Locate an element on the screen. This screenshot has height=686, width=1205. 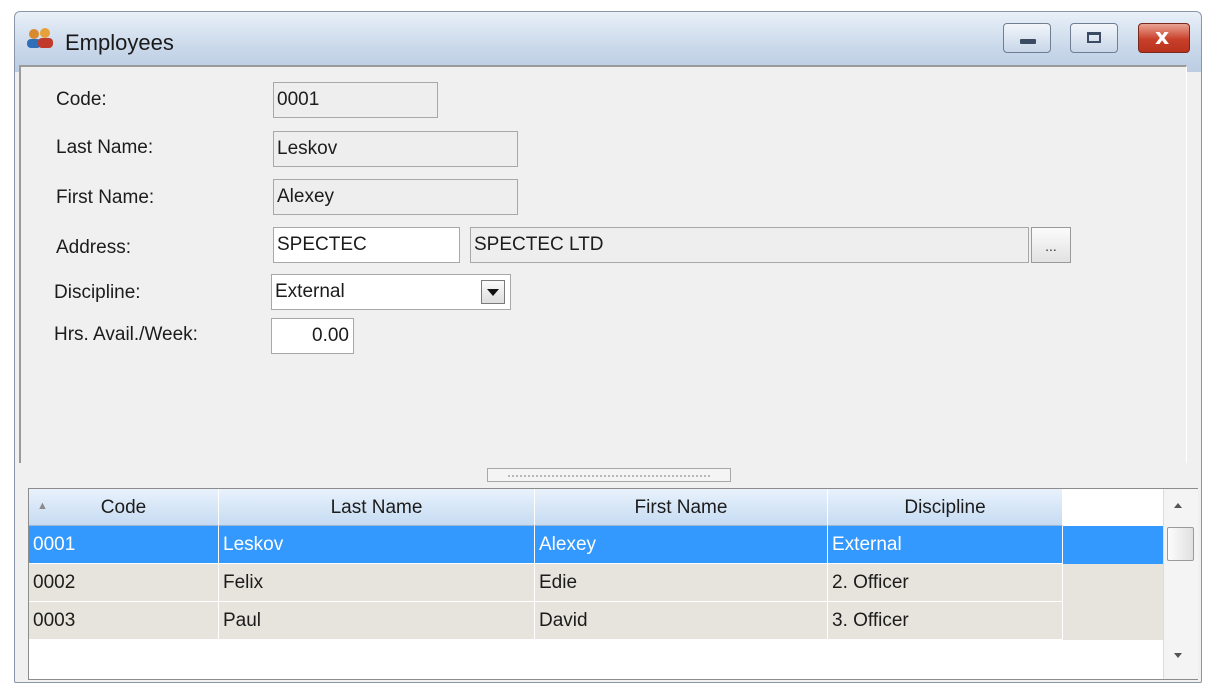
cell-code: 0002 is located at coordinates (124, 583).